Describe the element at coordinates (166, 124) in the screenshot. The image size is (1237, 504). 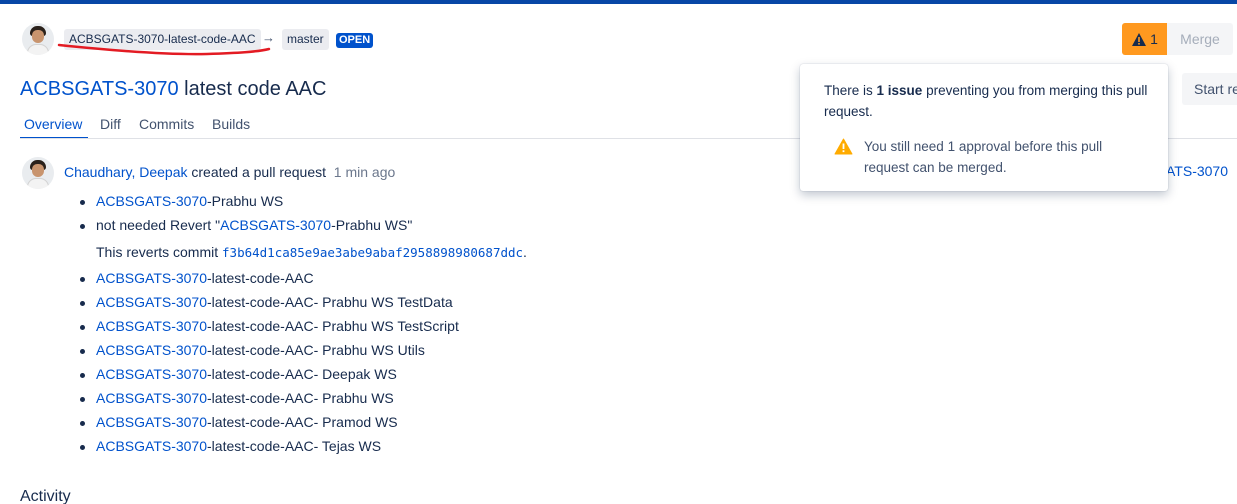
I see `tab-commits: Commits` at that location.